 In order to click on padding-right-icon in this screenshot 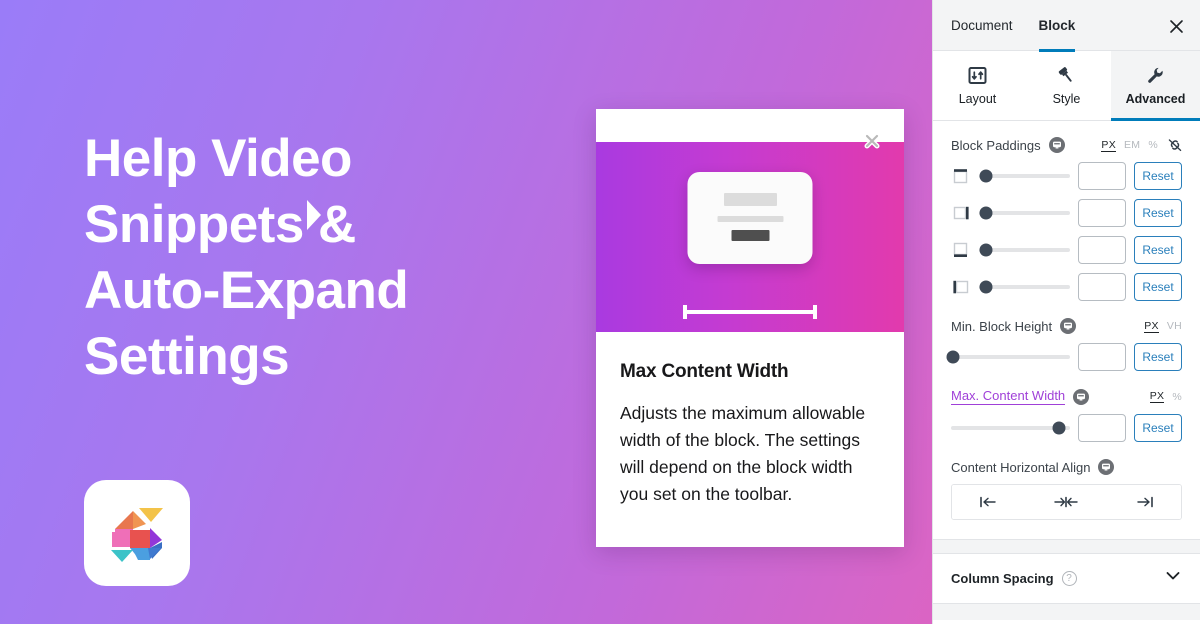, I will do `click(961, 213)`.